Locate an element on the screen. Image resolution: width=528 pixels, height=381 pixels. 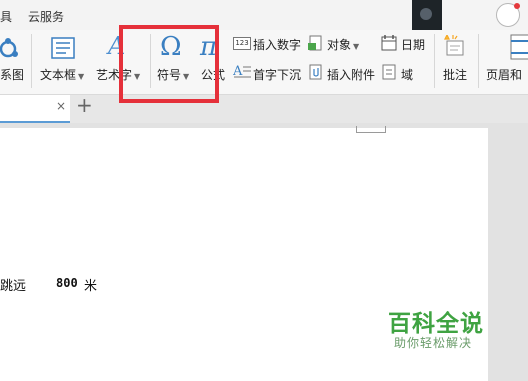
watermark-title: 百科全说 is located at coordinates (436, 324).